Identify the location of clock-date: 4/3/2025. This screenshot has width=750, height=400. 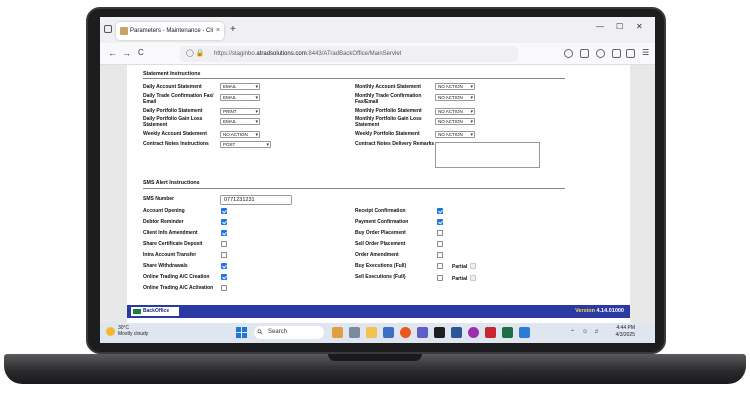
(625, 335).